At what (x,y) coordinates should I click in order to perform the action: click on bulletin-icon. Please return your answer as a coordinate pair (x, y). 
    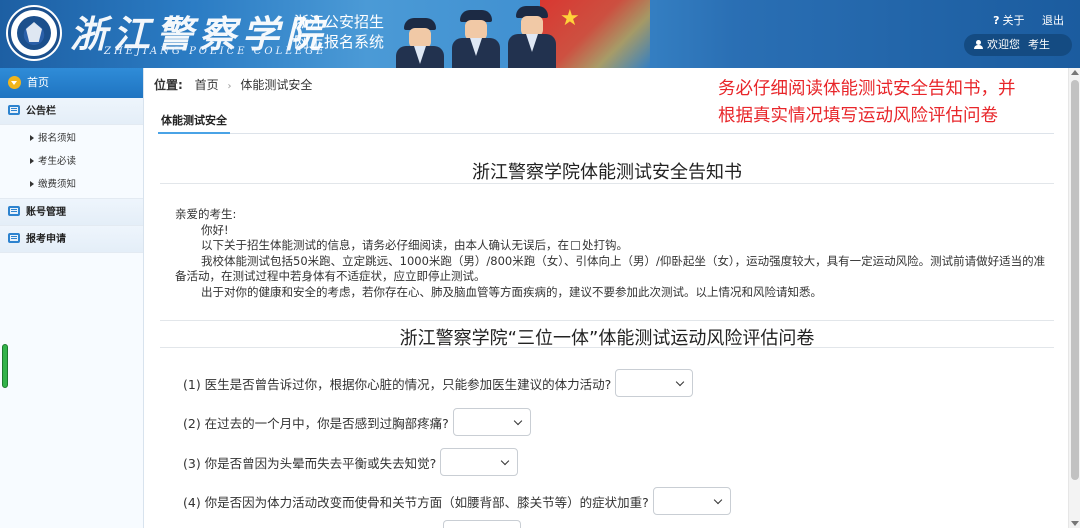
    Looking at the image, I should click on (14, 110).